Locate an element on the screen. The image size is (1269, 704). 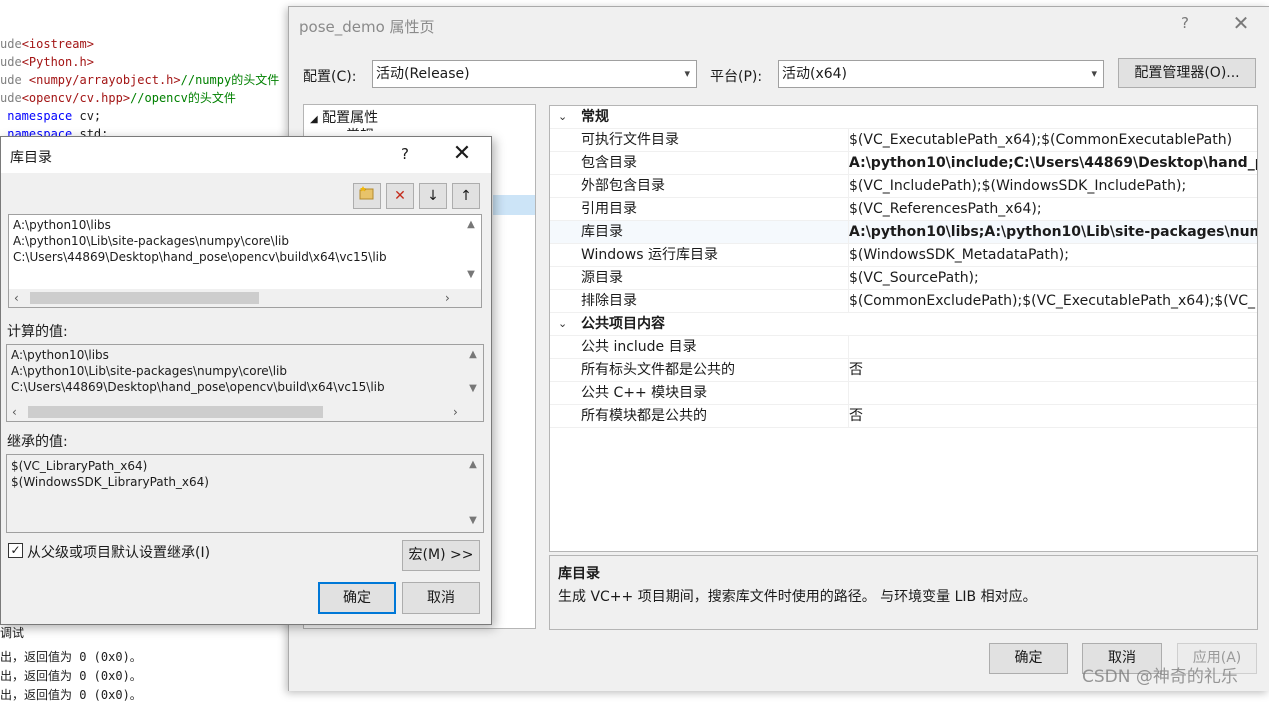
code-line: ude<iostream> is located at coordinates (47, 44).